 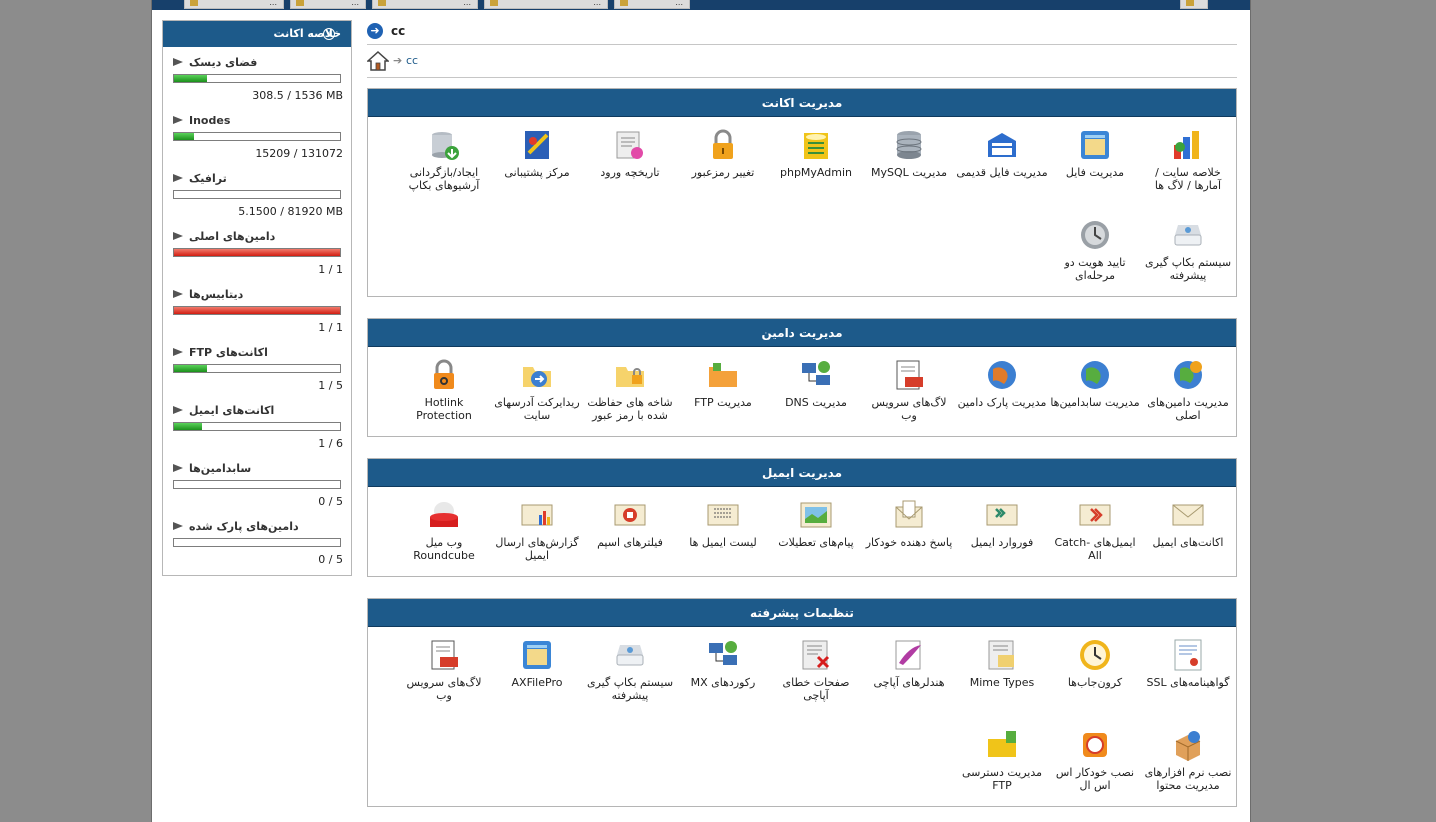 What do you see at coordinates (1190, 3) in the screenshot?
I see `tab-icon` at bounding box center [1190, 3].